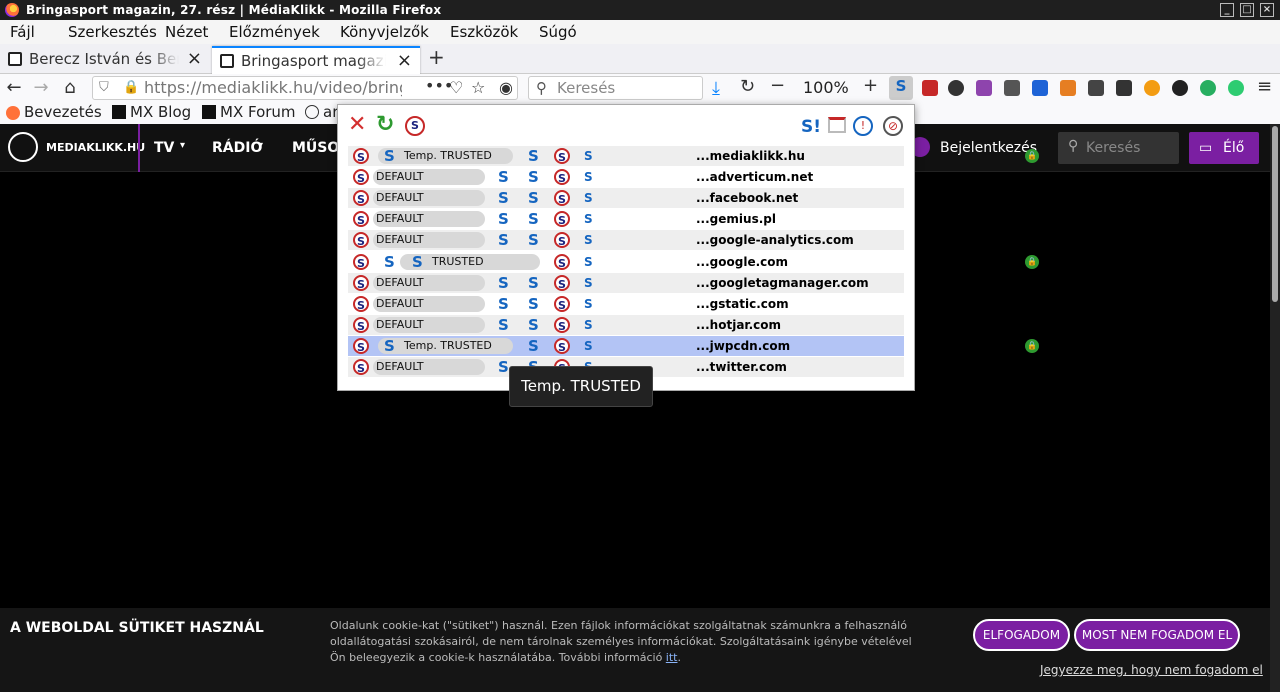 The width and height of the screenshot is (1280, 692). What do you see at coordinates (750, 156) in the screenshot?
I see `domain-label: ...mediaklikk.hu` at bounding box center [750, 156].